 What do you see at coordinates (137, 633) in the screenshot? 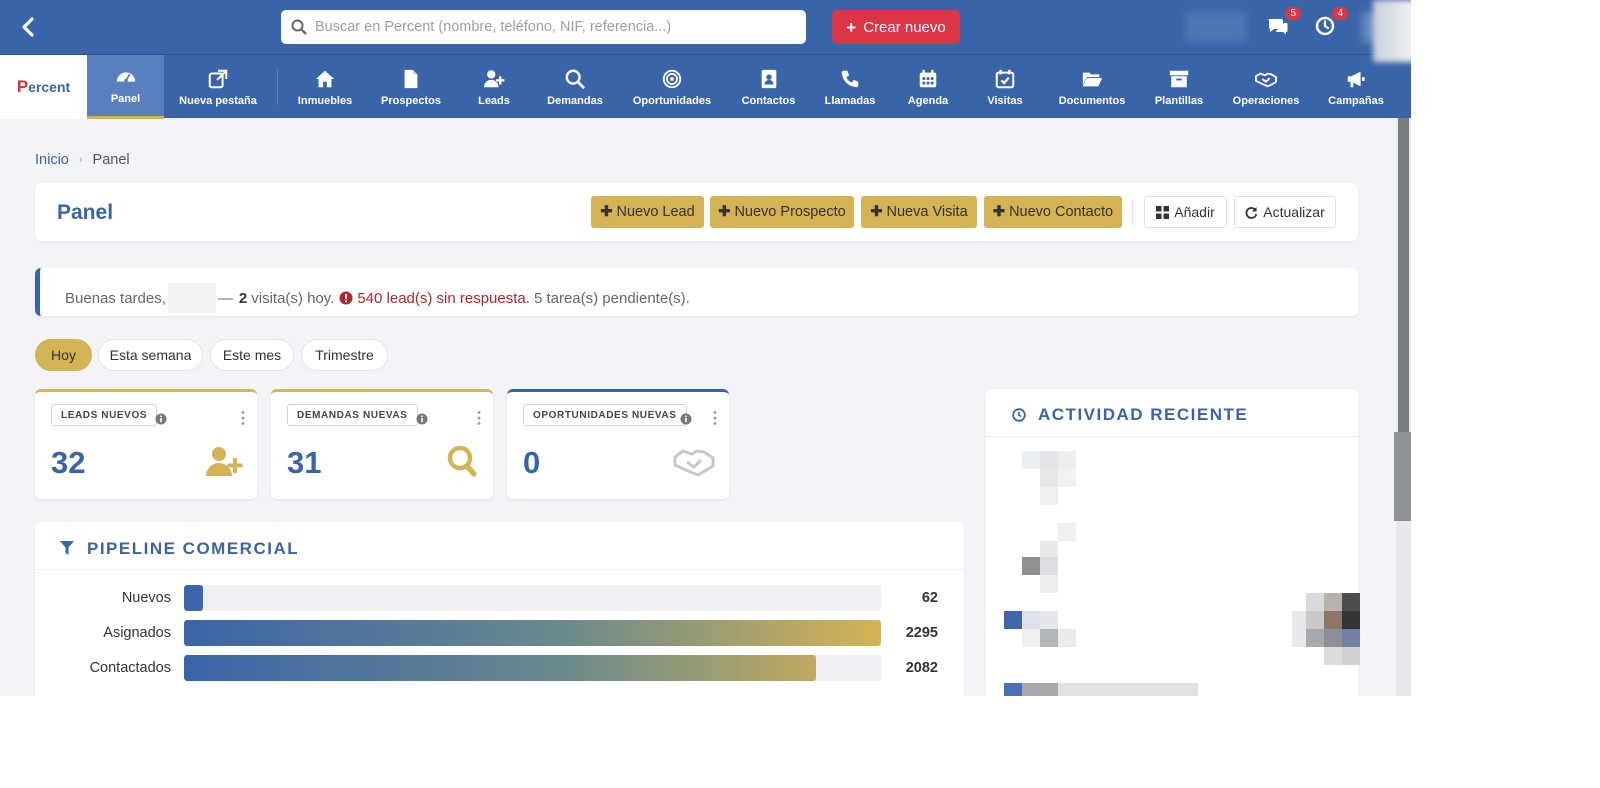
I see `pipeline-stage-label: Asignados` at bounding box center [137, 633].